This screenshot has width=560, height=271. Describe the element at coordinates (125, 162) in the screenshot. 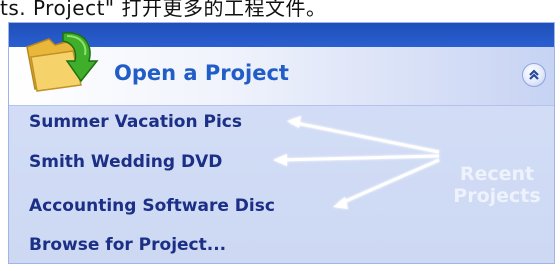

I see `project-link-smith-wedding: Smith Wedding DVD` at that location.